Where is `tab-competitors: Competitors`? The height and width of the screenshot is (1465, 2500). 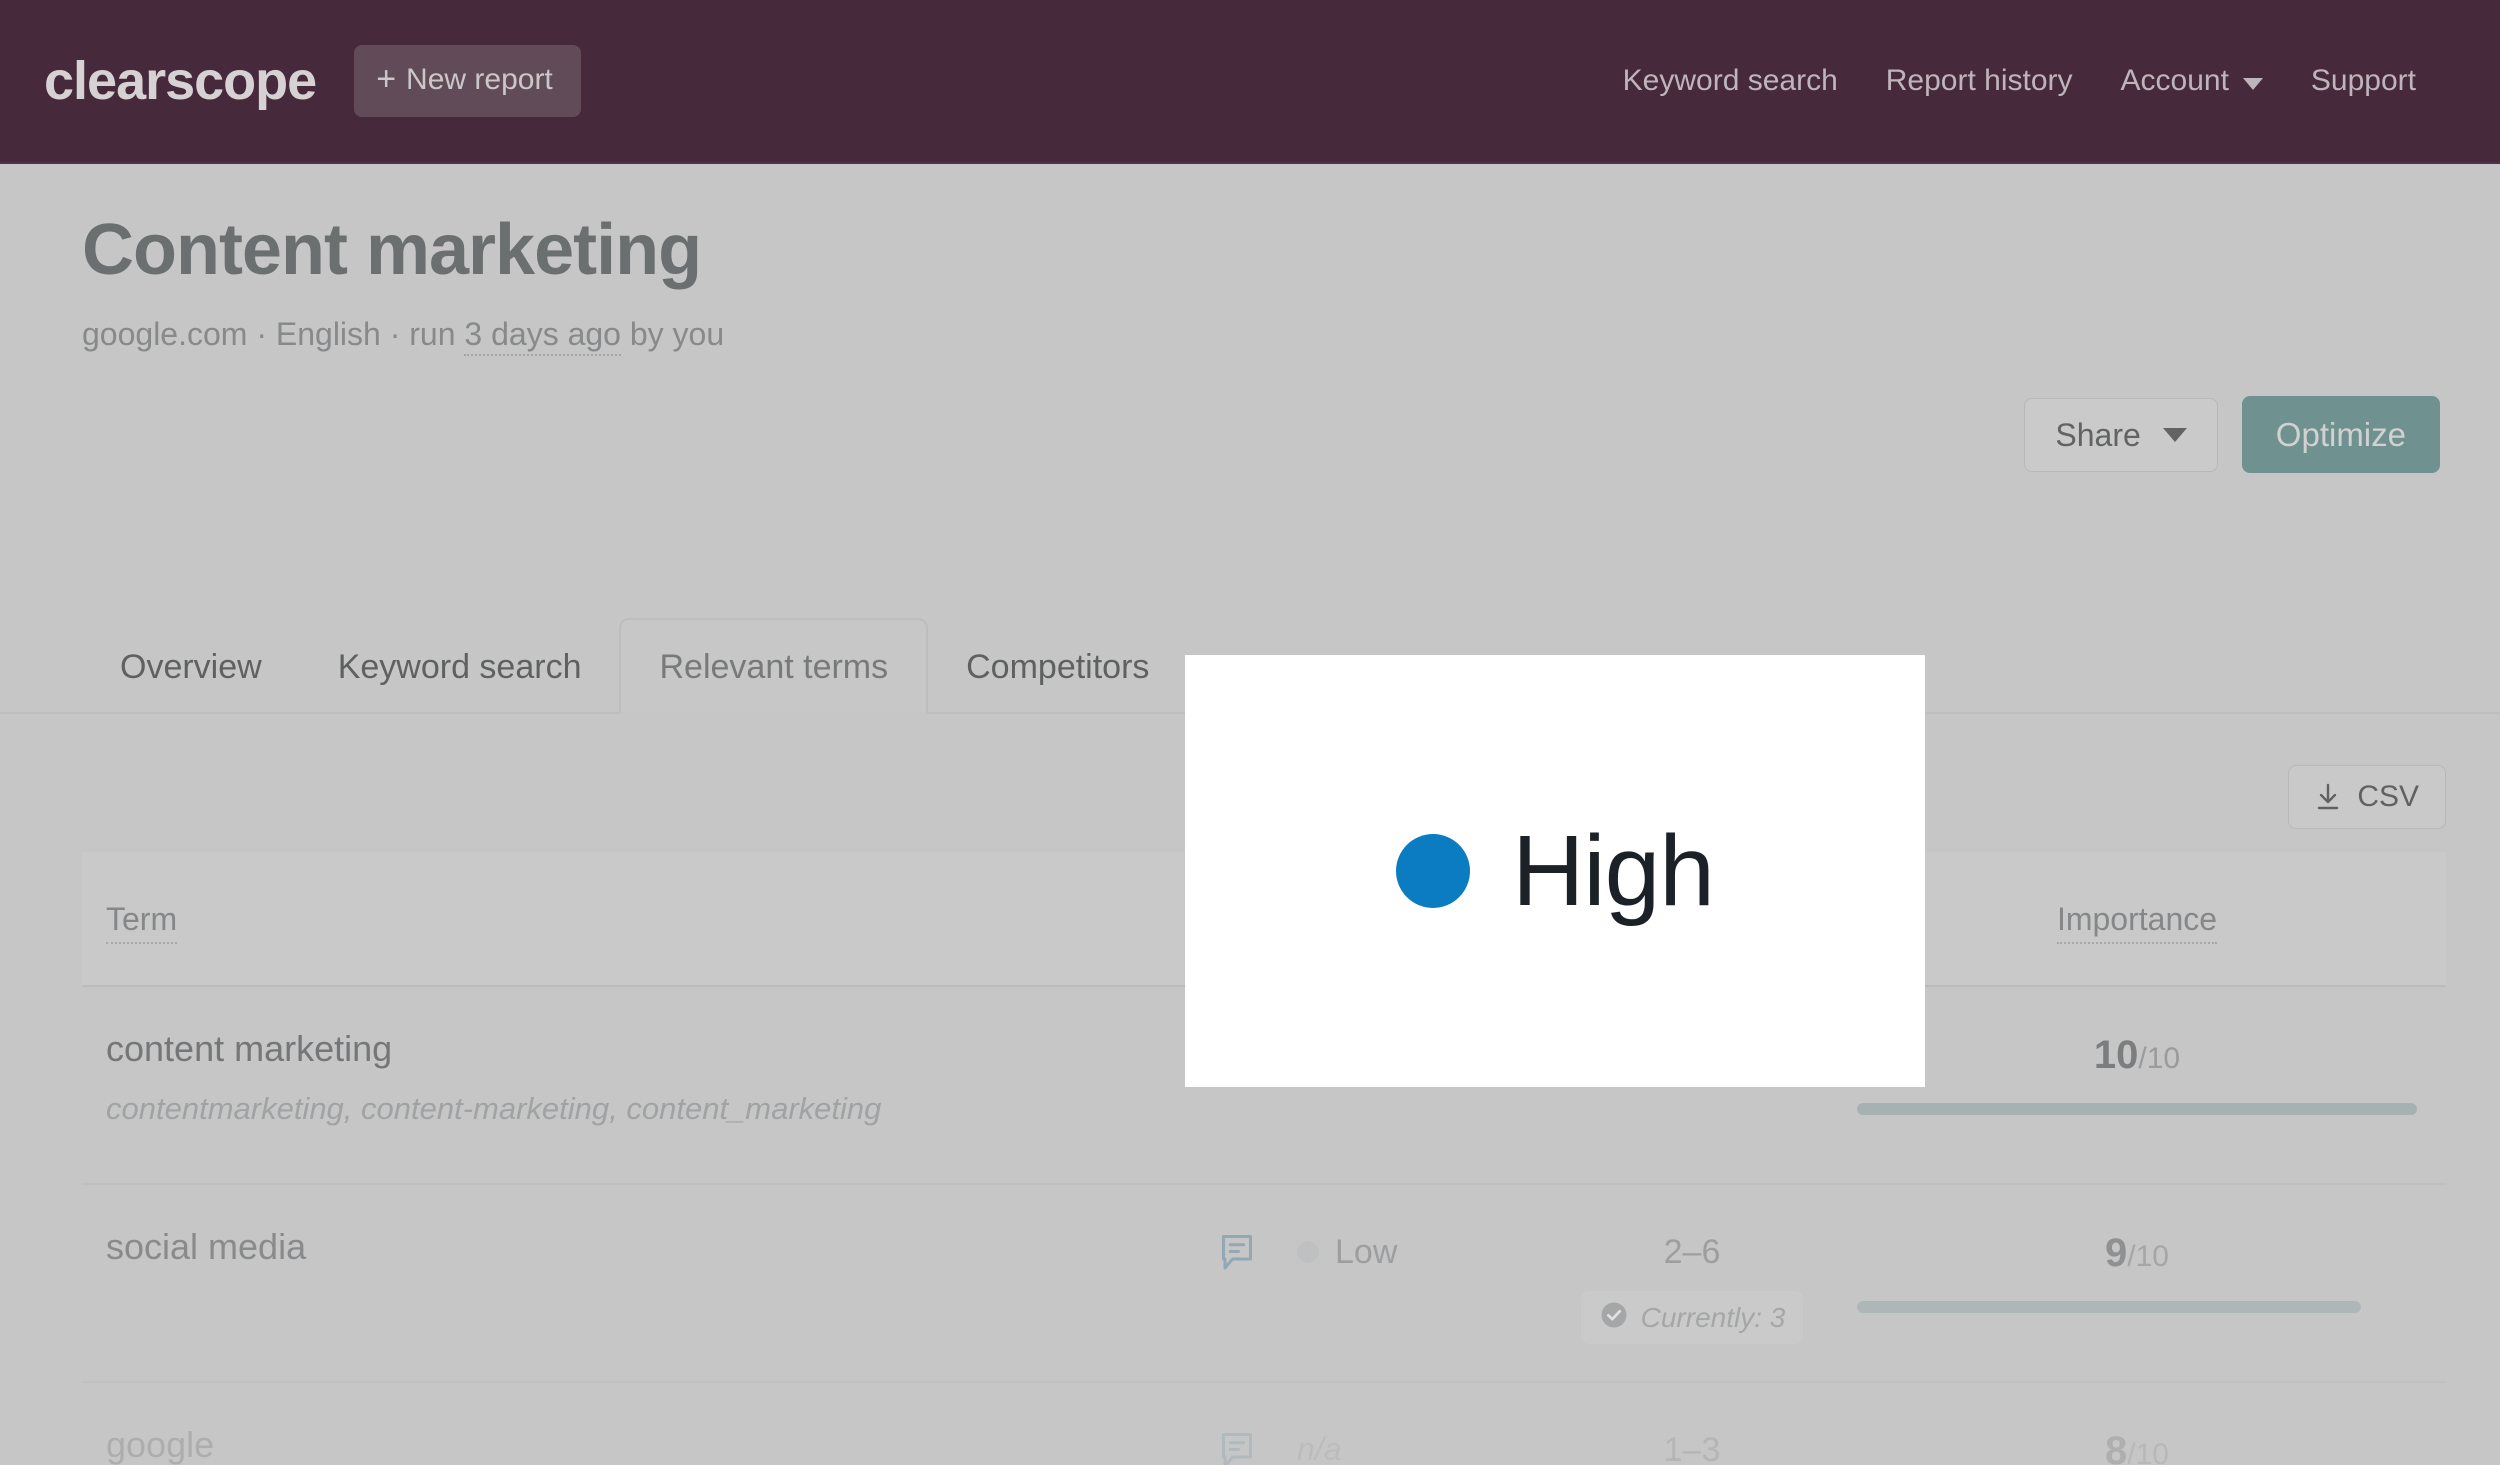 tab-competitors: Competitors is located at coordinates (1057, 666).